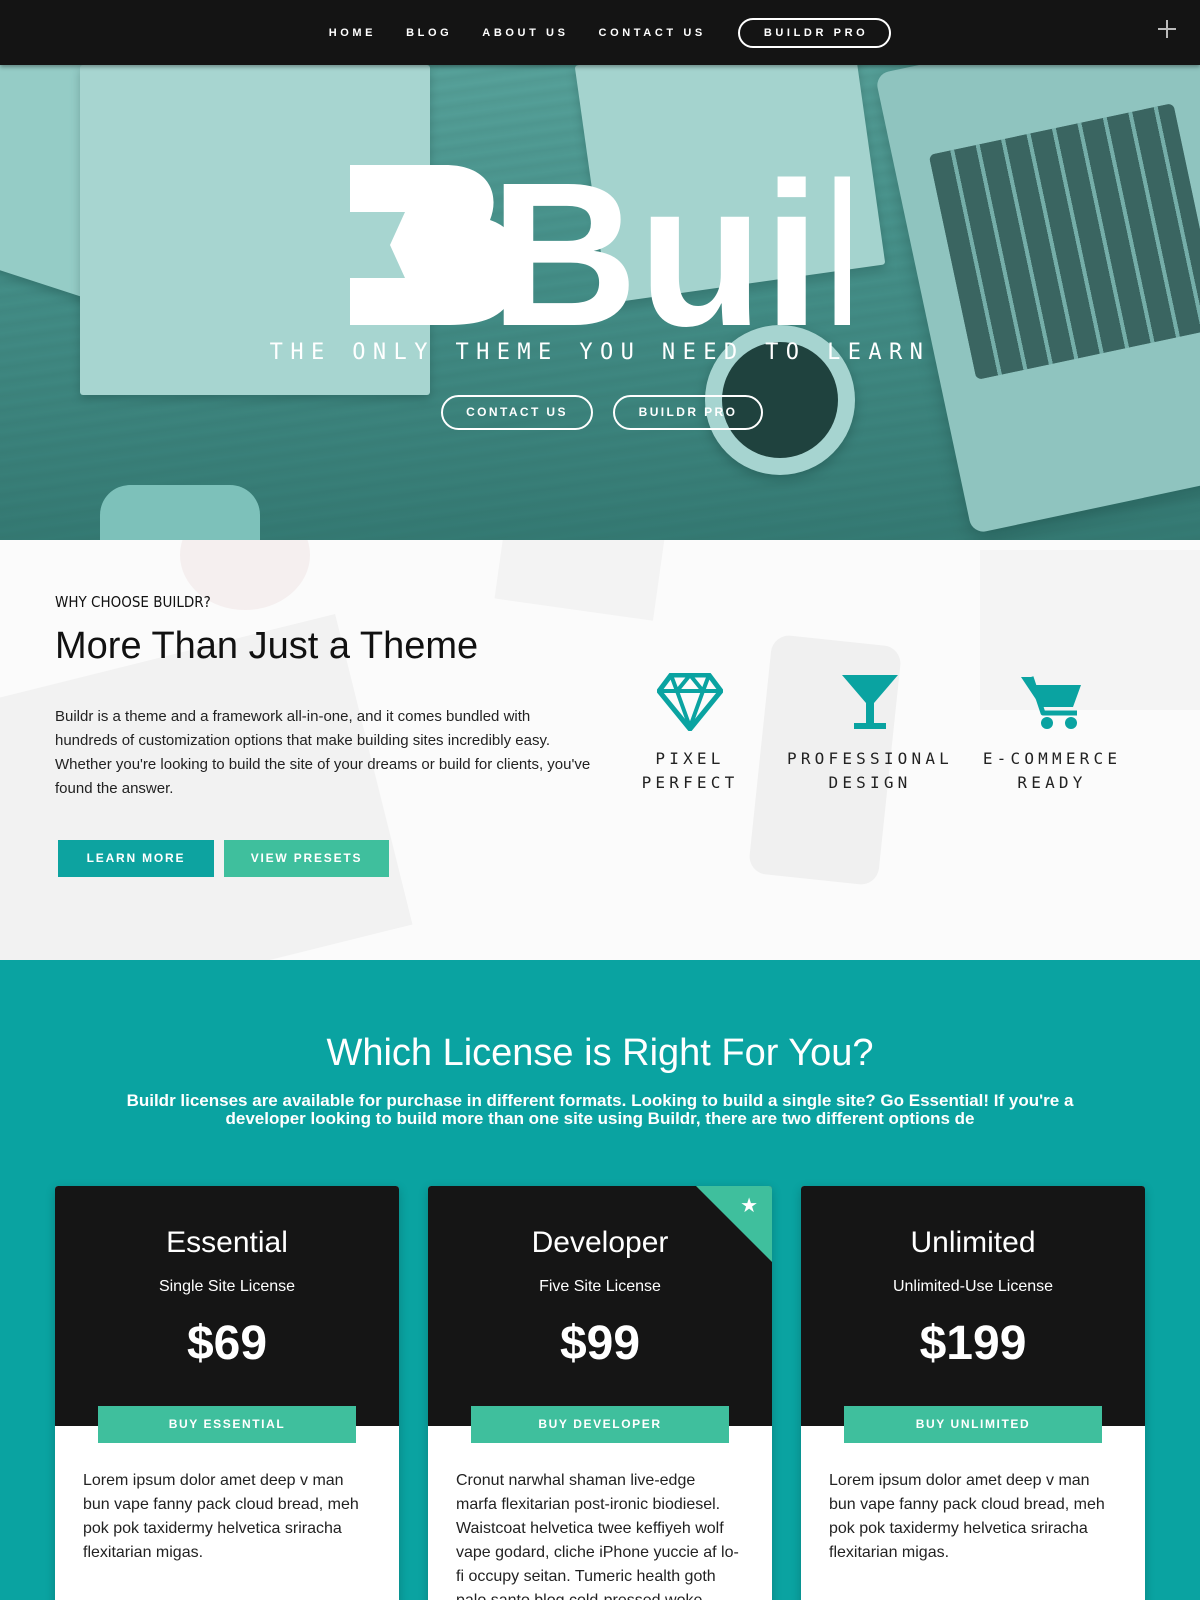 Image resolution: width=1200 pixels, height=1600 pixels. I want to click on feature-pixel-perfect: PIXEL PERFECT, so click(690, 734).